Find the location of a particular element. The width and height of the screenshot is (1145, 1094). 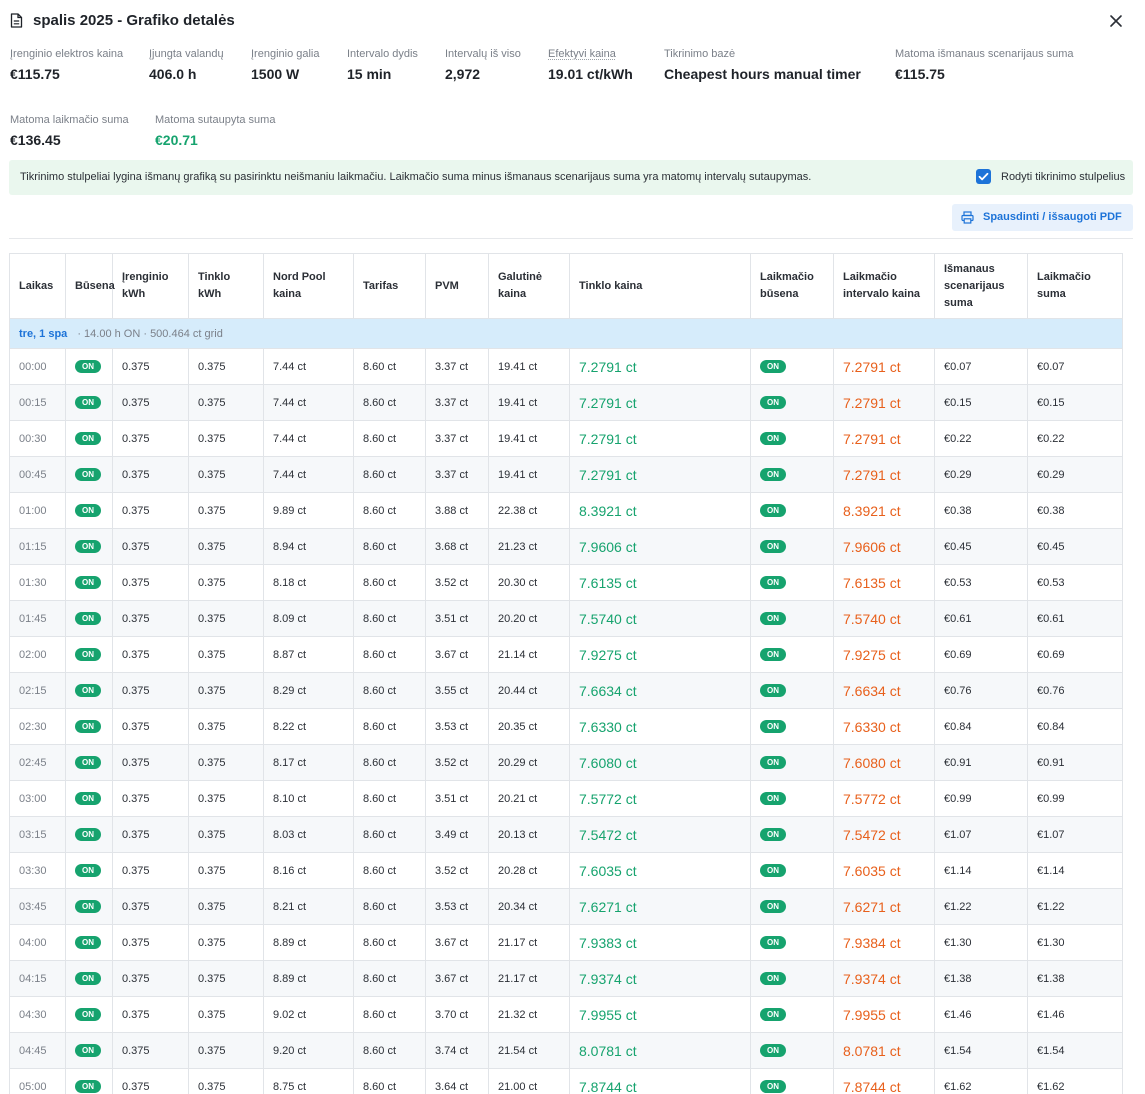

print-pdf-button: Spausdinti / išsaugoti PDF is located at coordinates (1042, 217).